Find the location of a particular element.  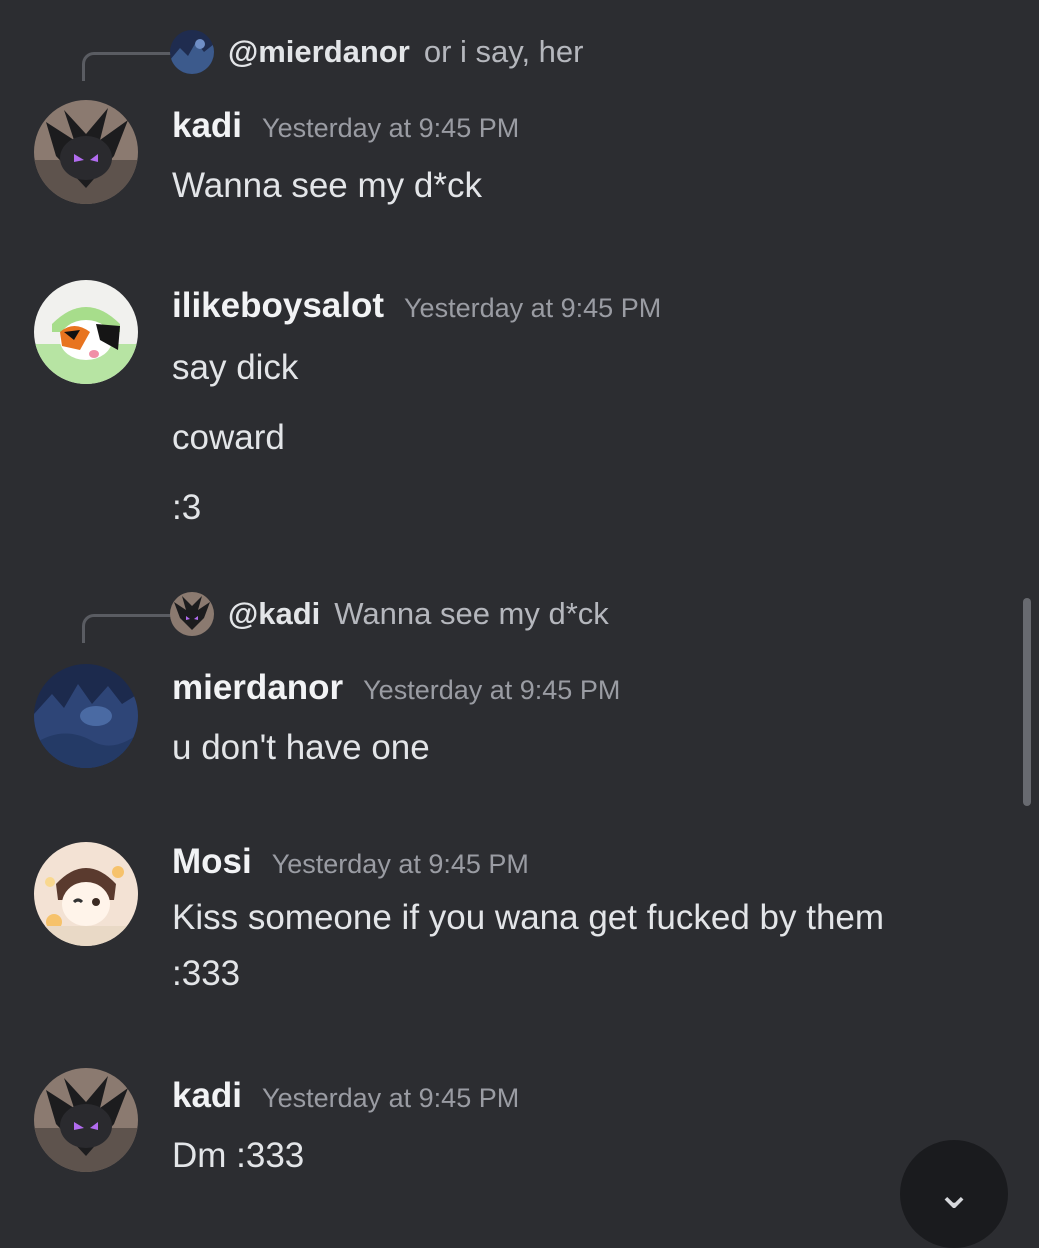

reply-preview: @kadi Wanna see my d*ck is located at coordinates (389, 614).